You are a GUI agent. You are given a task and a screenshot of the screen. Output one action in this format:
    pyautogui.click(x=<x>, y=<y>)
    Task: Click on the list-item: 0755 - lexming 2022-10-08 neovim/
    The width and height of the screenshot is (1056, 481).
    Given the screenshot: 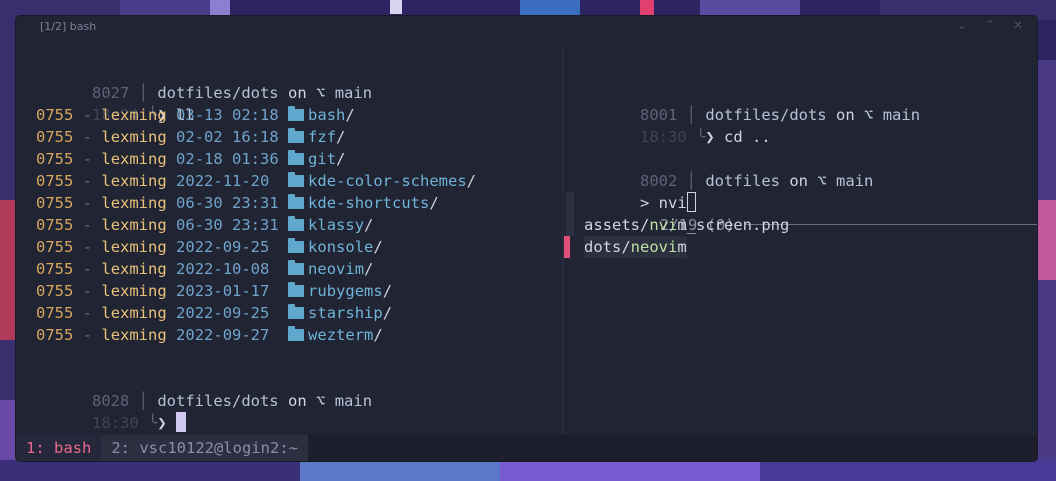 What is the action you would take?
    pyautogui.click(x=204, y=269)
    